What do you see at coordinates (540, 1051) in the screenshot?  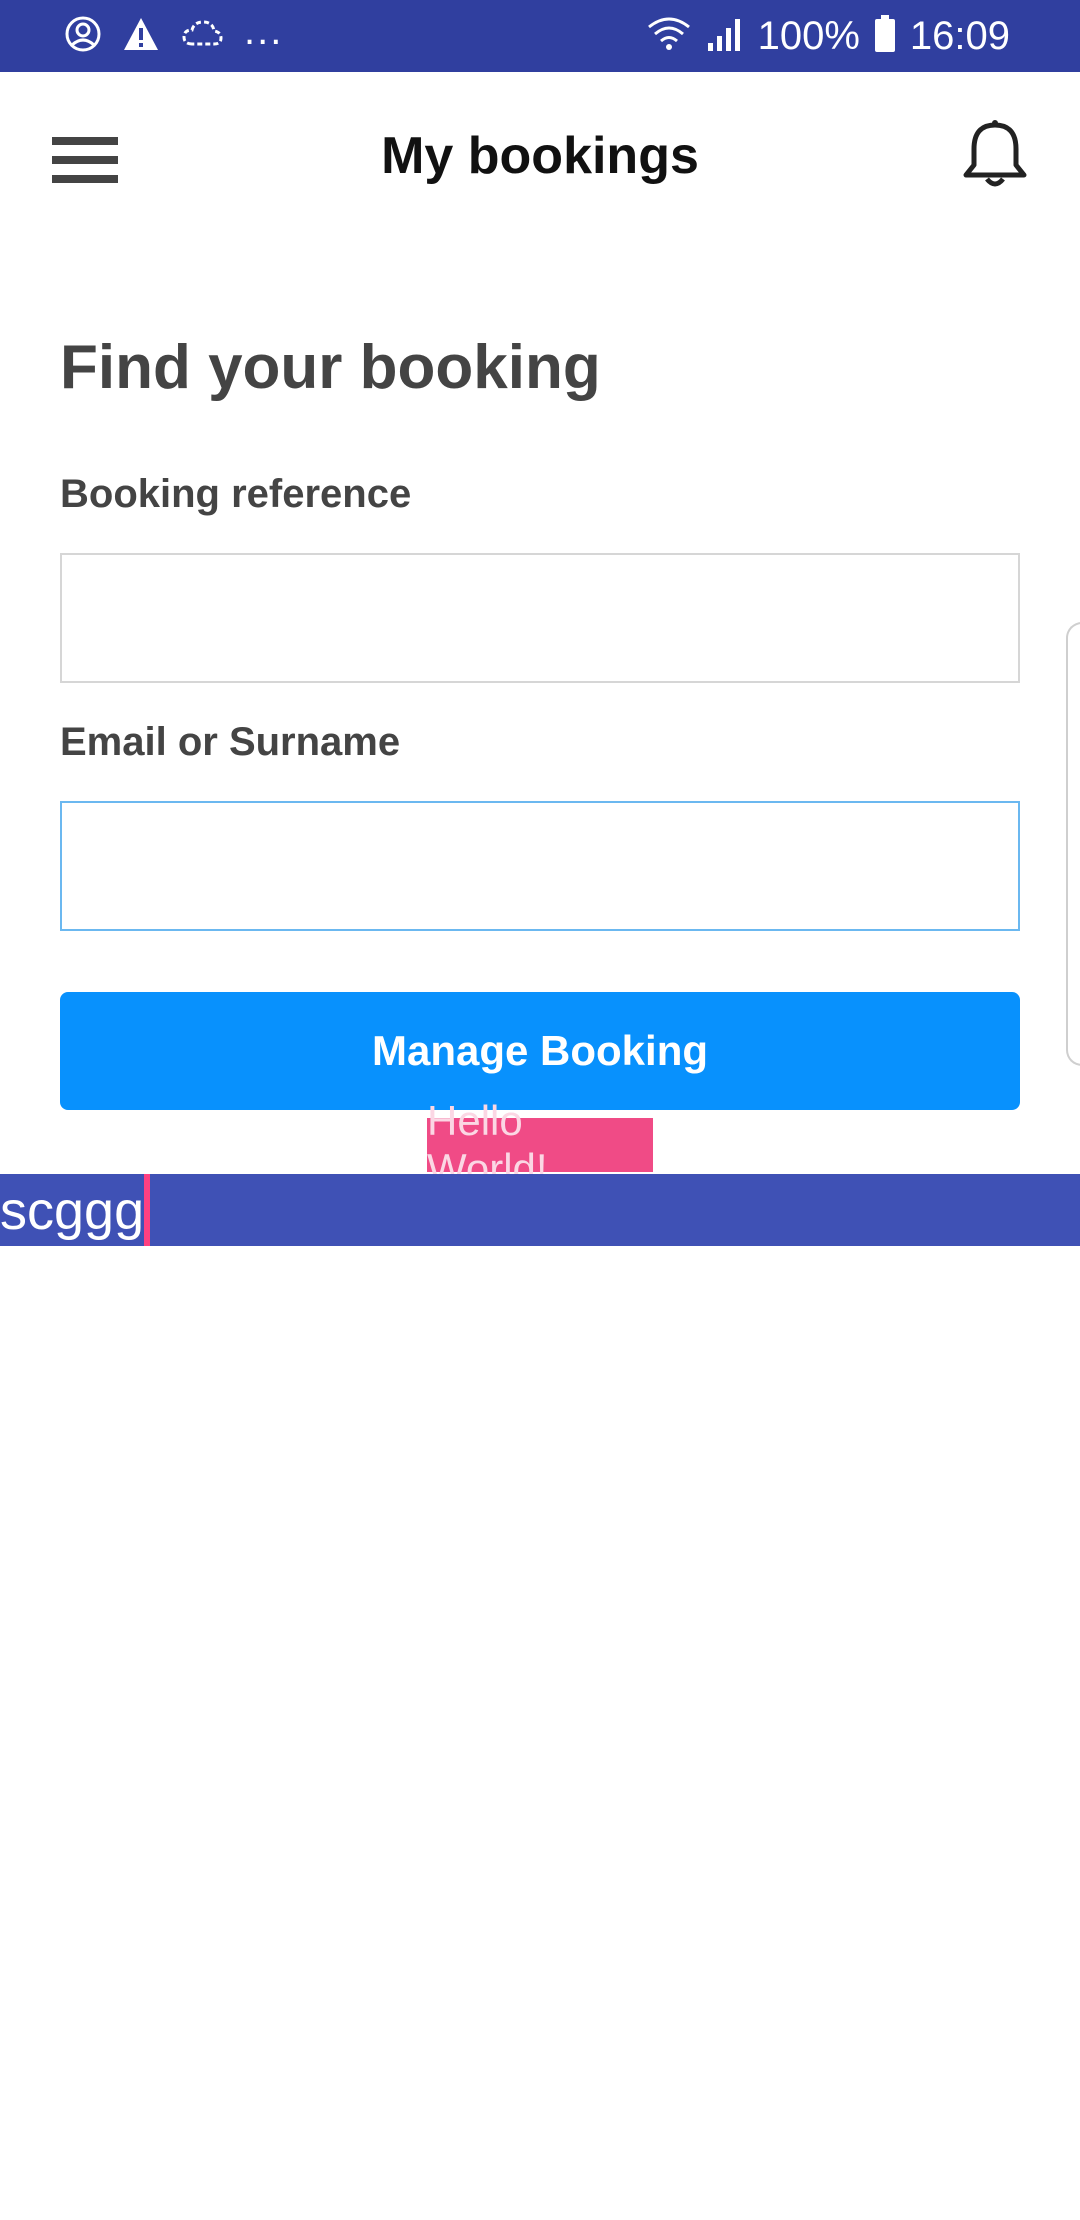 I see `manage-booking-button: Manage Booking` at bounding box center [540, 1051].